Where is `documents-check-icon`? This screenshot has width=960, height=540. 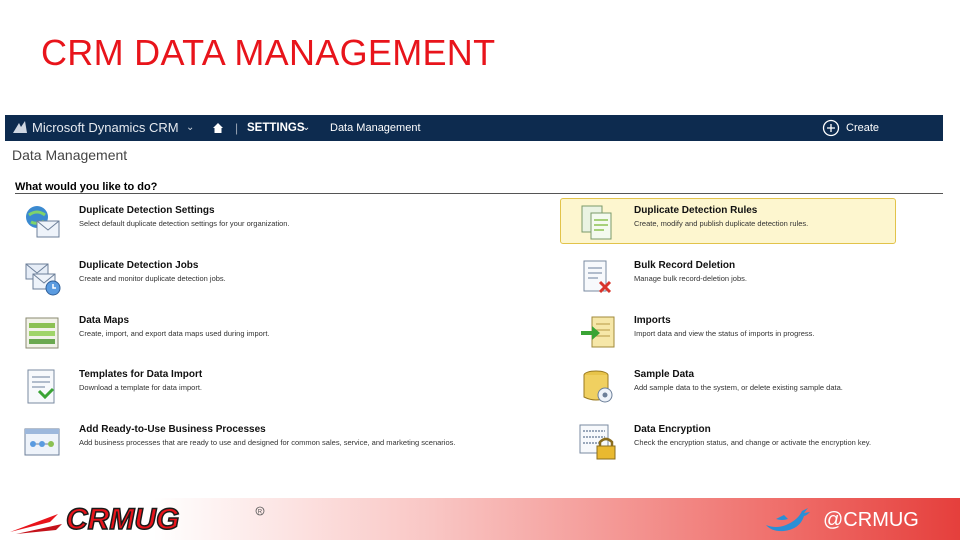 documents-check-icon is located at coordinates (596, 222).